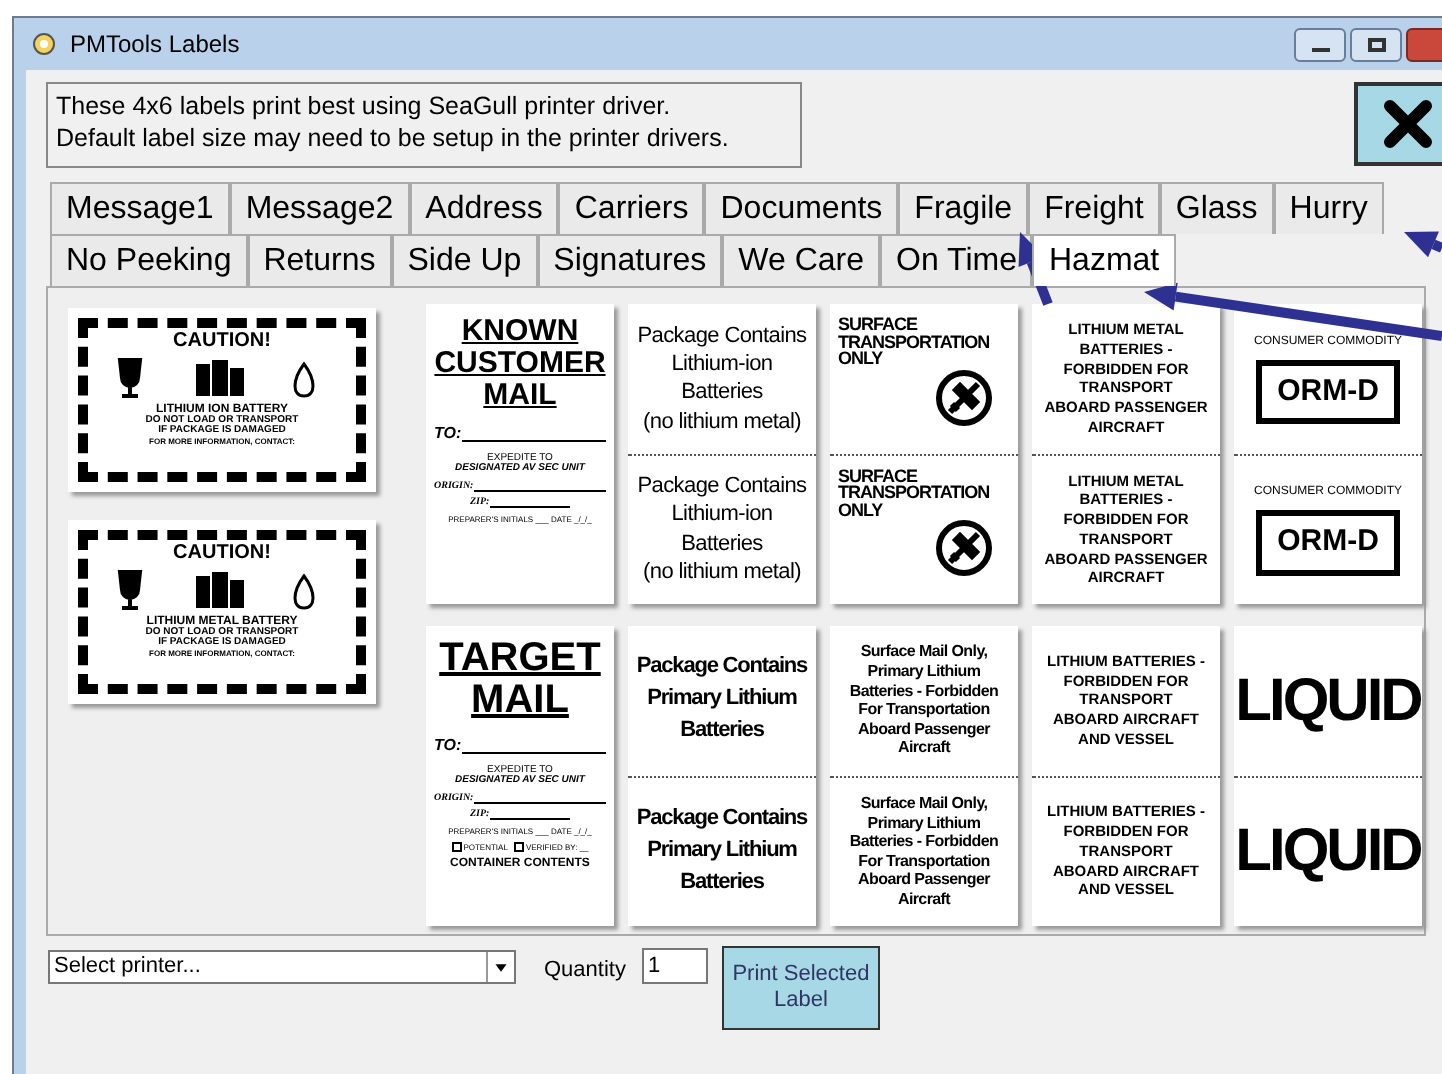  I want to click on print-button: Print Selected Label, so click(800, 988).